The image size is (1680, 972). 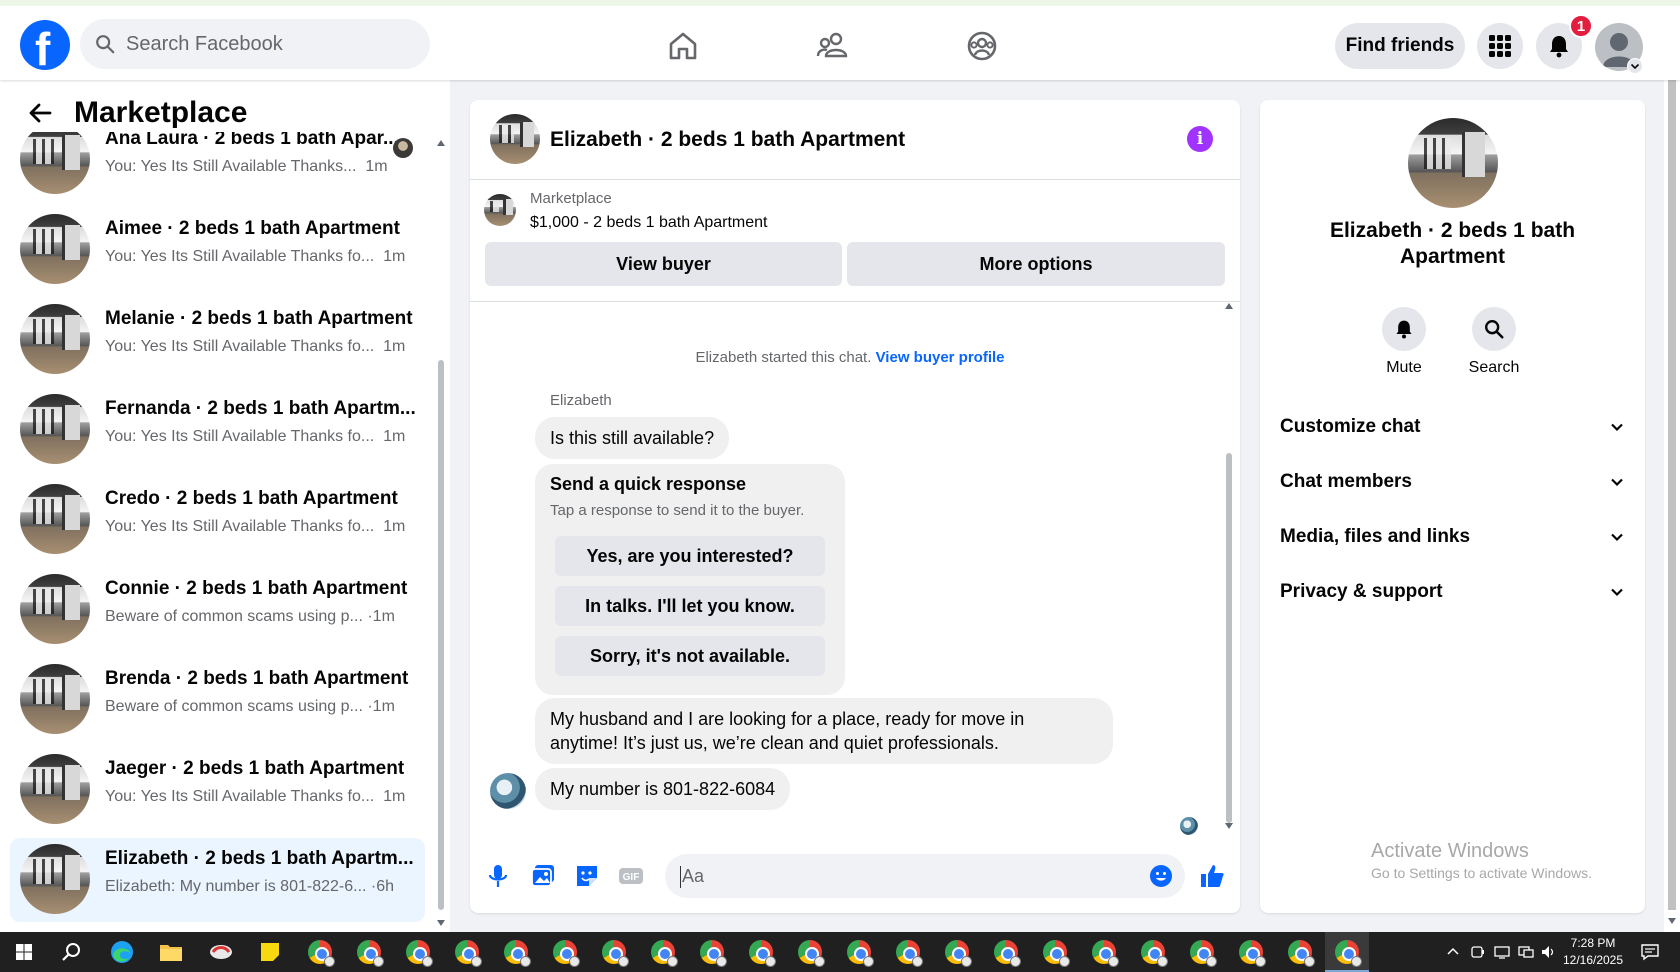 What do you see at coordinates (587, 876) in the screenshot?
I see `sticker-icon` at bounding box center [587, 876].